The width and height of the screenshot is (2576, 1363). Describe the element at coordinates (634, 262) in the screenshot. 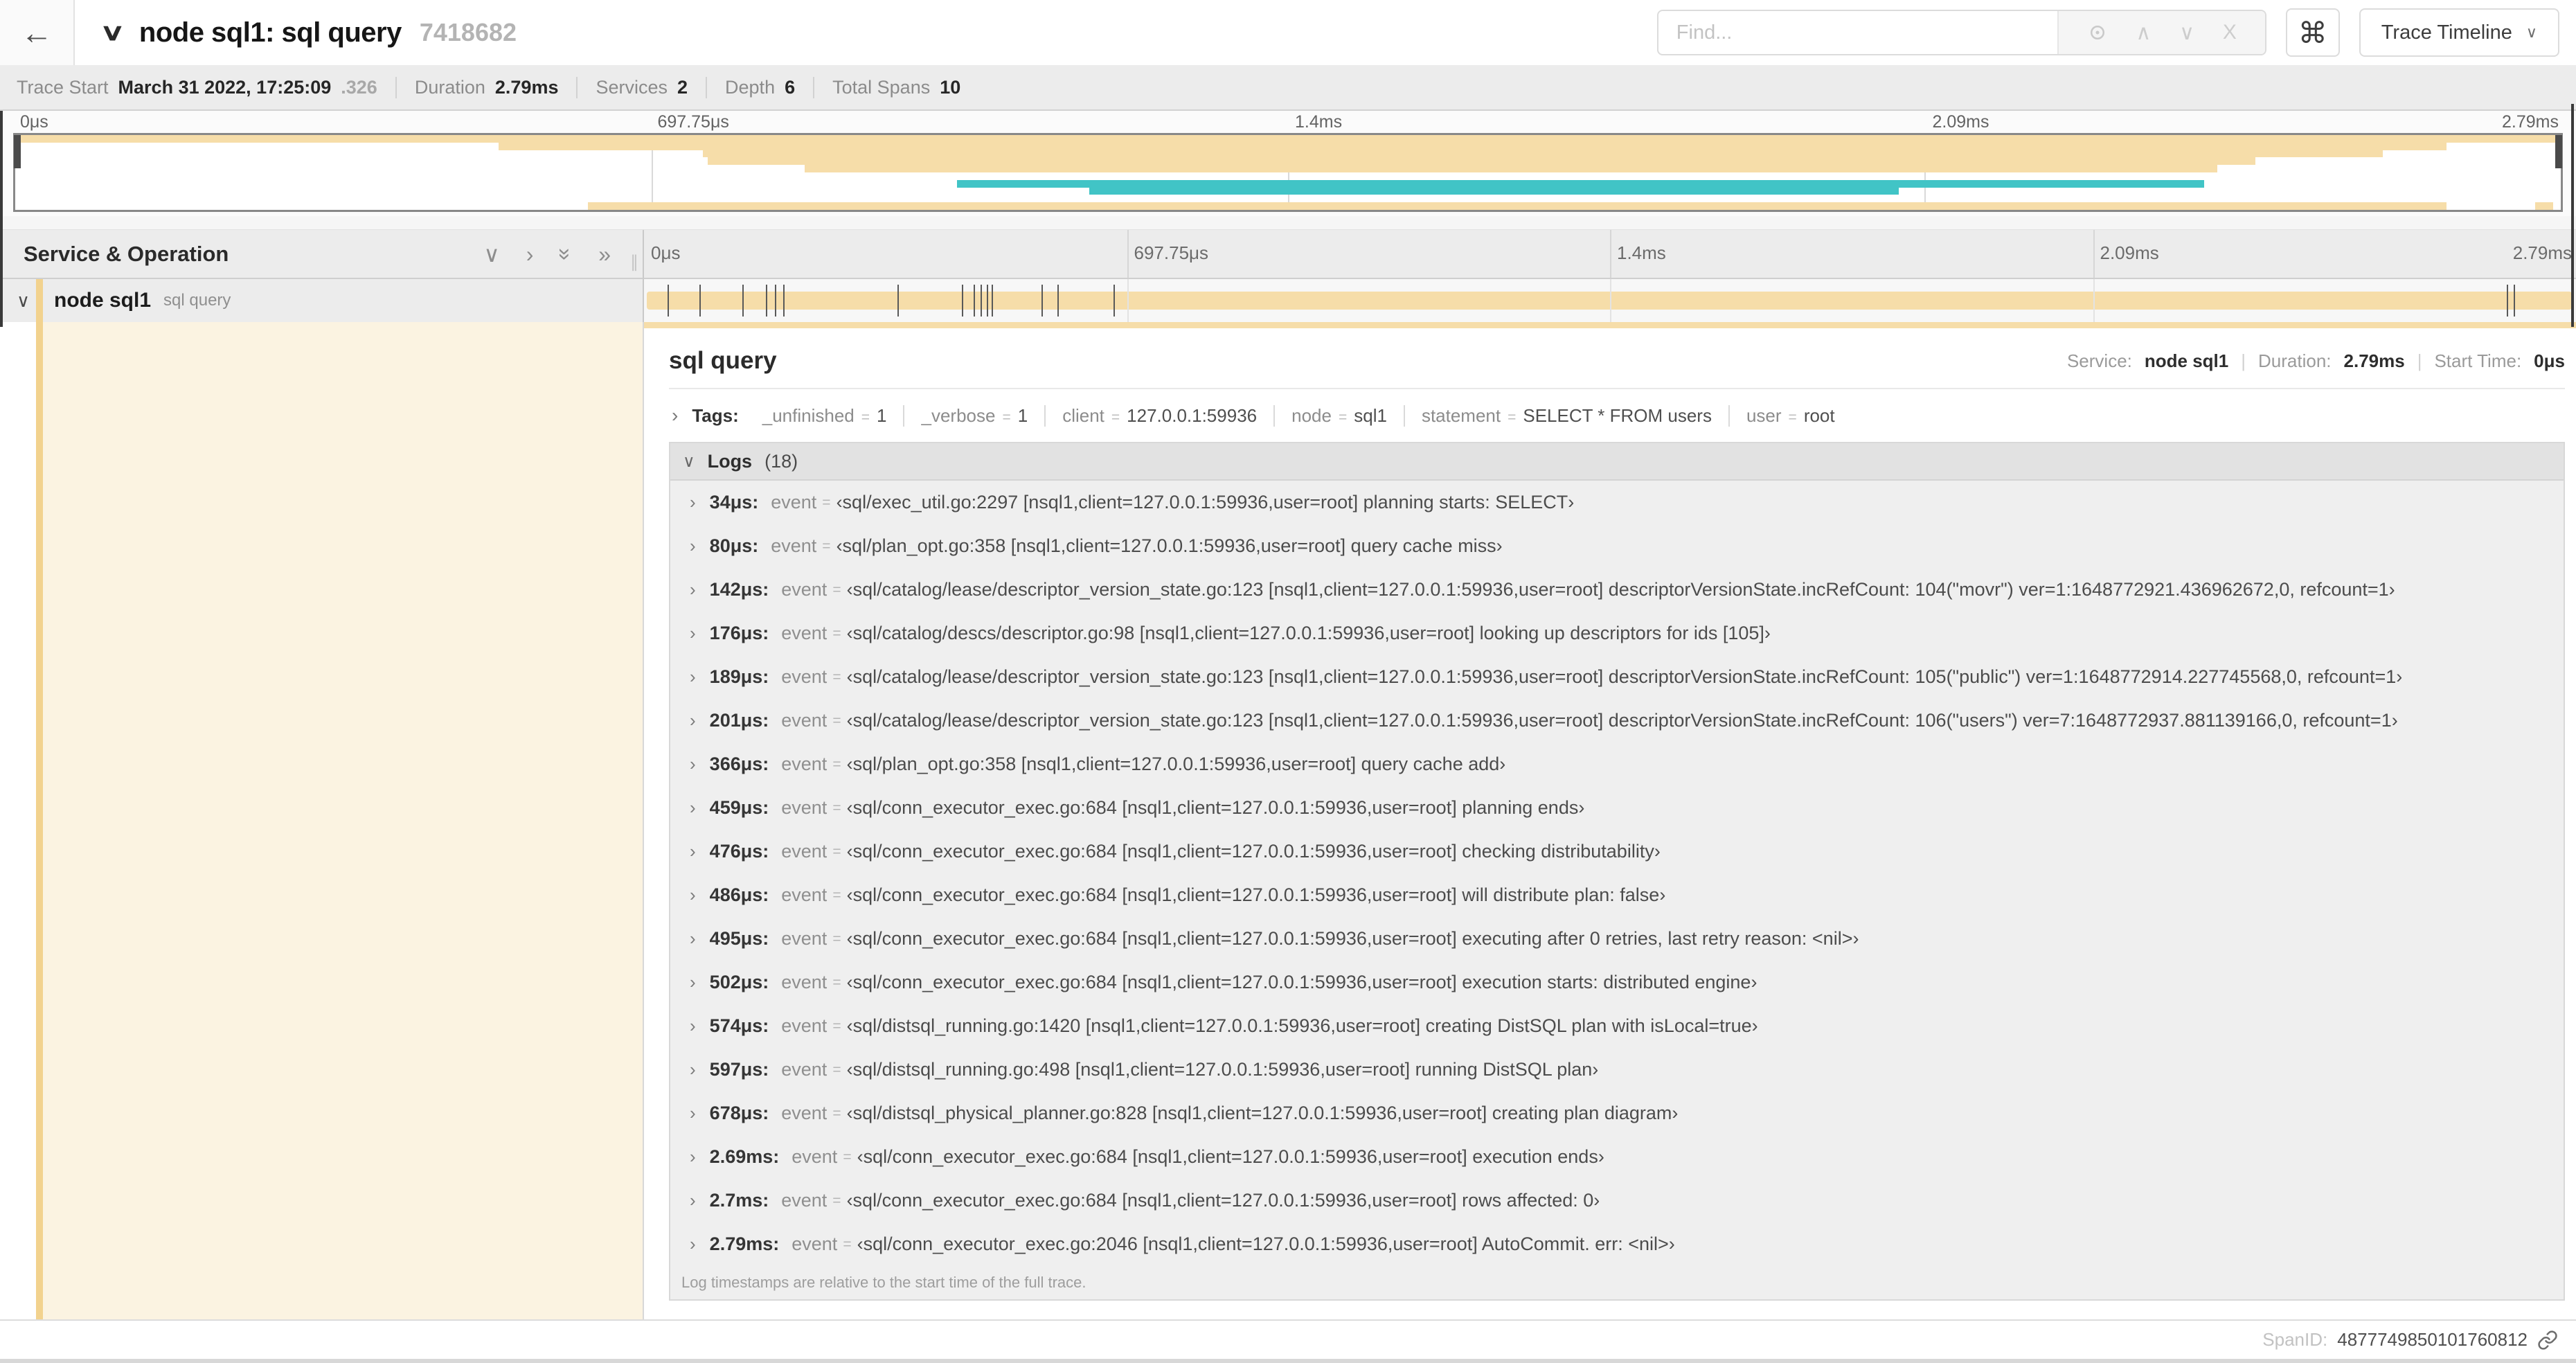

I see `column-resize-handle: ∥` at that location.